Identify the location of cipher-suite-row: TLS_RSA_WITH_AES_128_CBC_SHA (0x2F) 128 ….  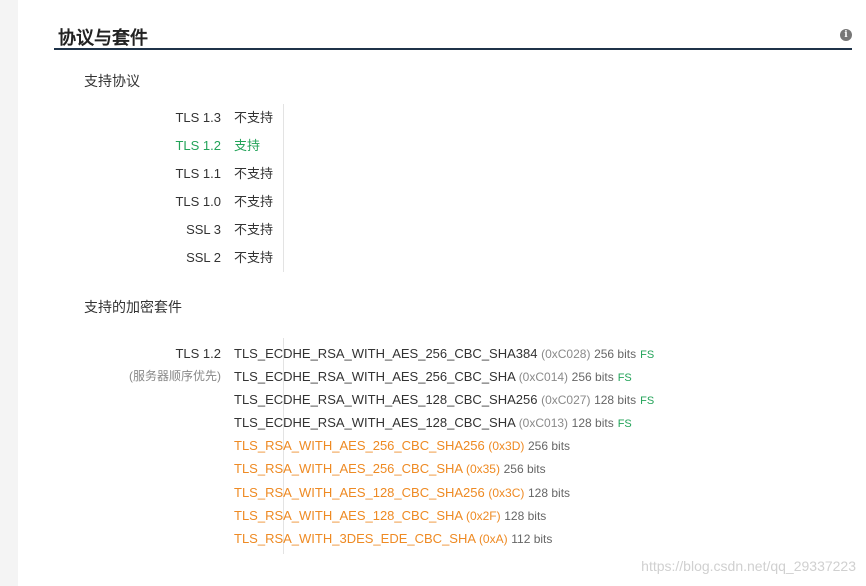
(444, 515).